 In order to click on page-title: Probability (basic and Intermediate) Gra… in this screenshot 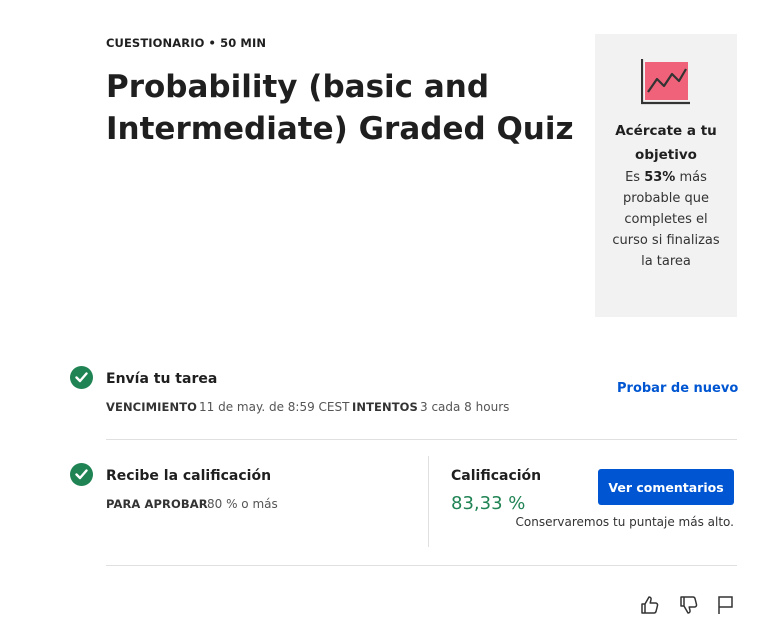, I will do `click(340, 108)`.